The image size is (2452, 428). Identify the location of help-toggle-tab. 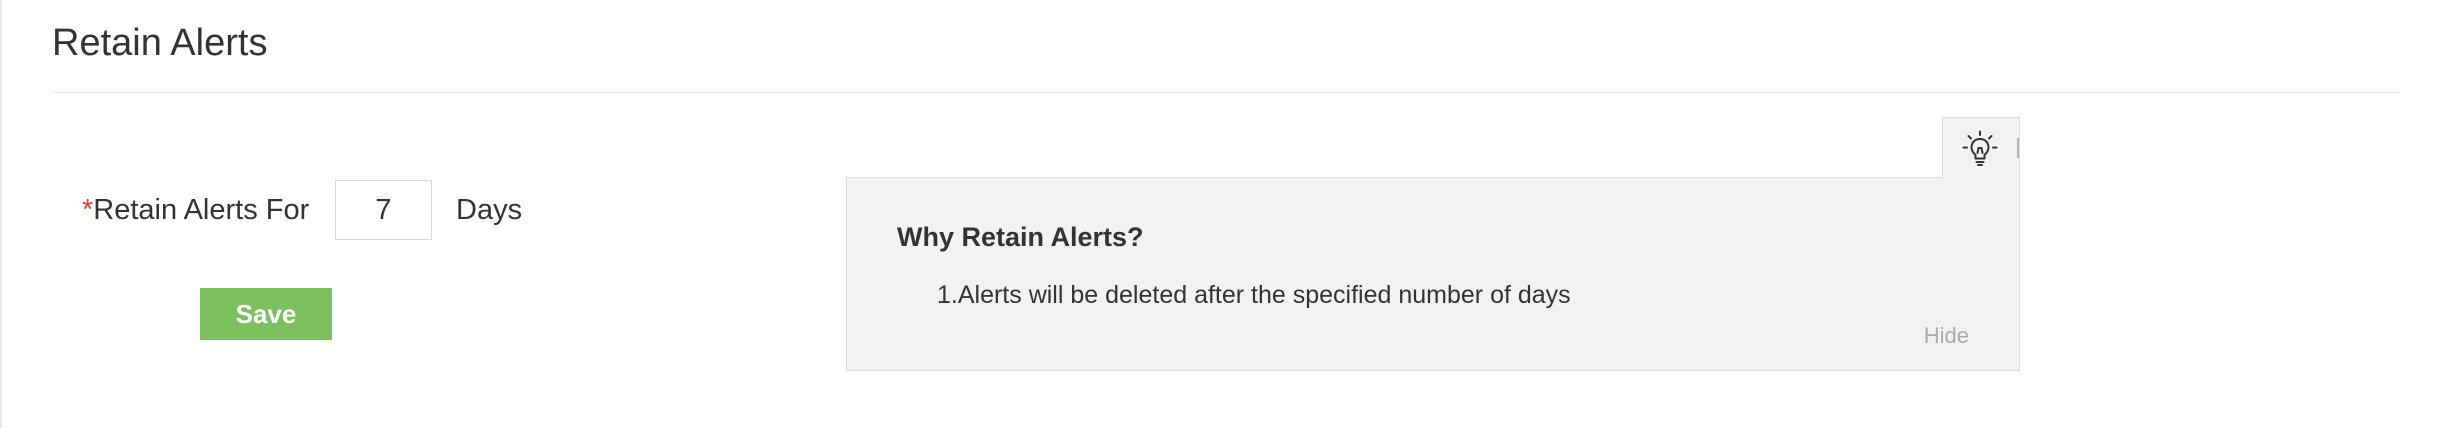
(1981, 148).